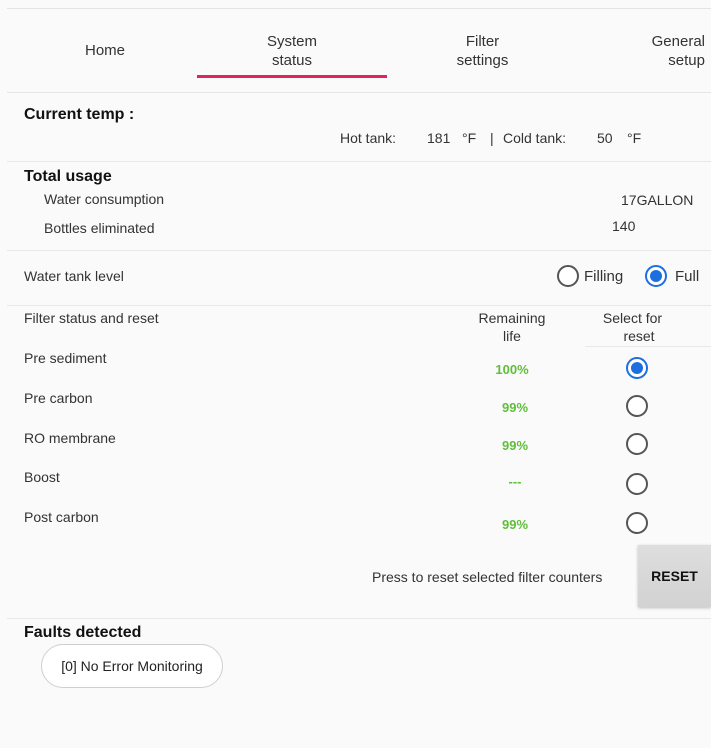  What do you see at coordinates (637, 368) in the screenshot?
I see `filter-reset-radio-pre-sediment` at bounding box center [637, 368].